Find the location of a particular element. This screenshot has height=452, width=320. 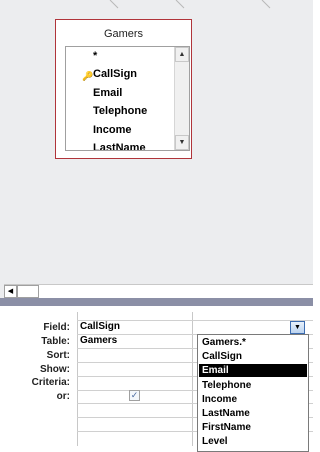

grid-row-label: Sort: is located at coordinates (58, 355).